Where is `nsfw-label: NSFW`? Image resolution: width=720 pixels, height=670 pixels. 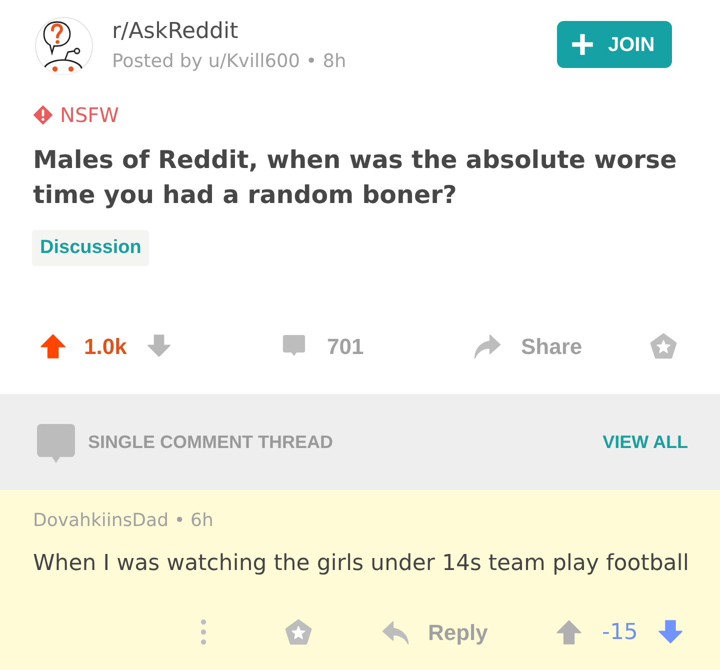 nsfw-label: NSFW is located at coordinates (89, 115).